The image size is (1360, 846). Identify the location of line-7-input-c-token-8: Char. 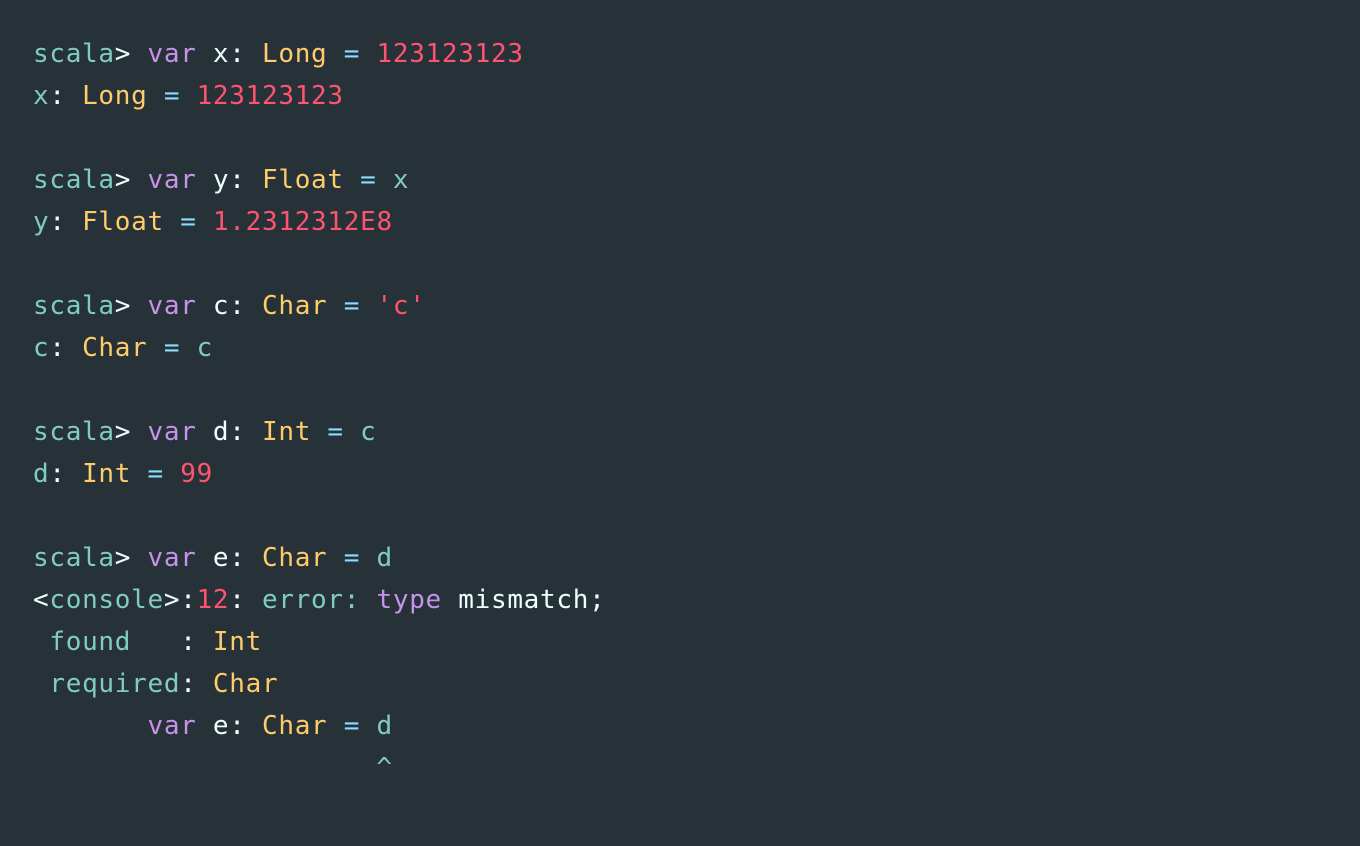
(295, 306).